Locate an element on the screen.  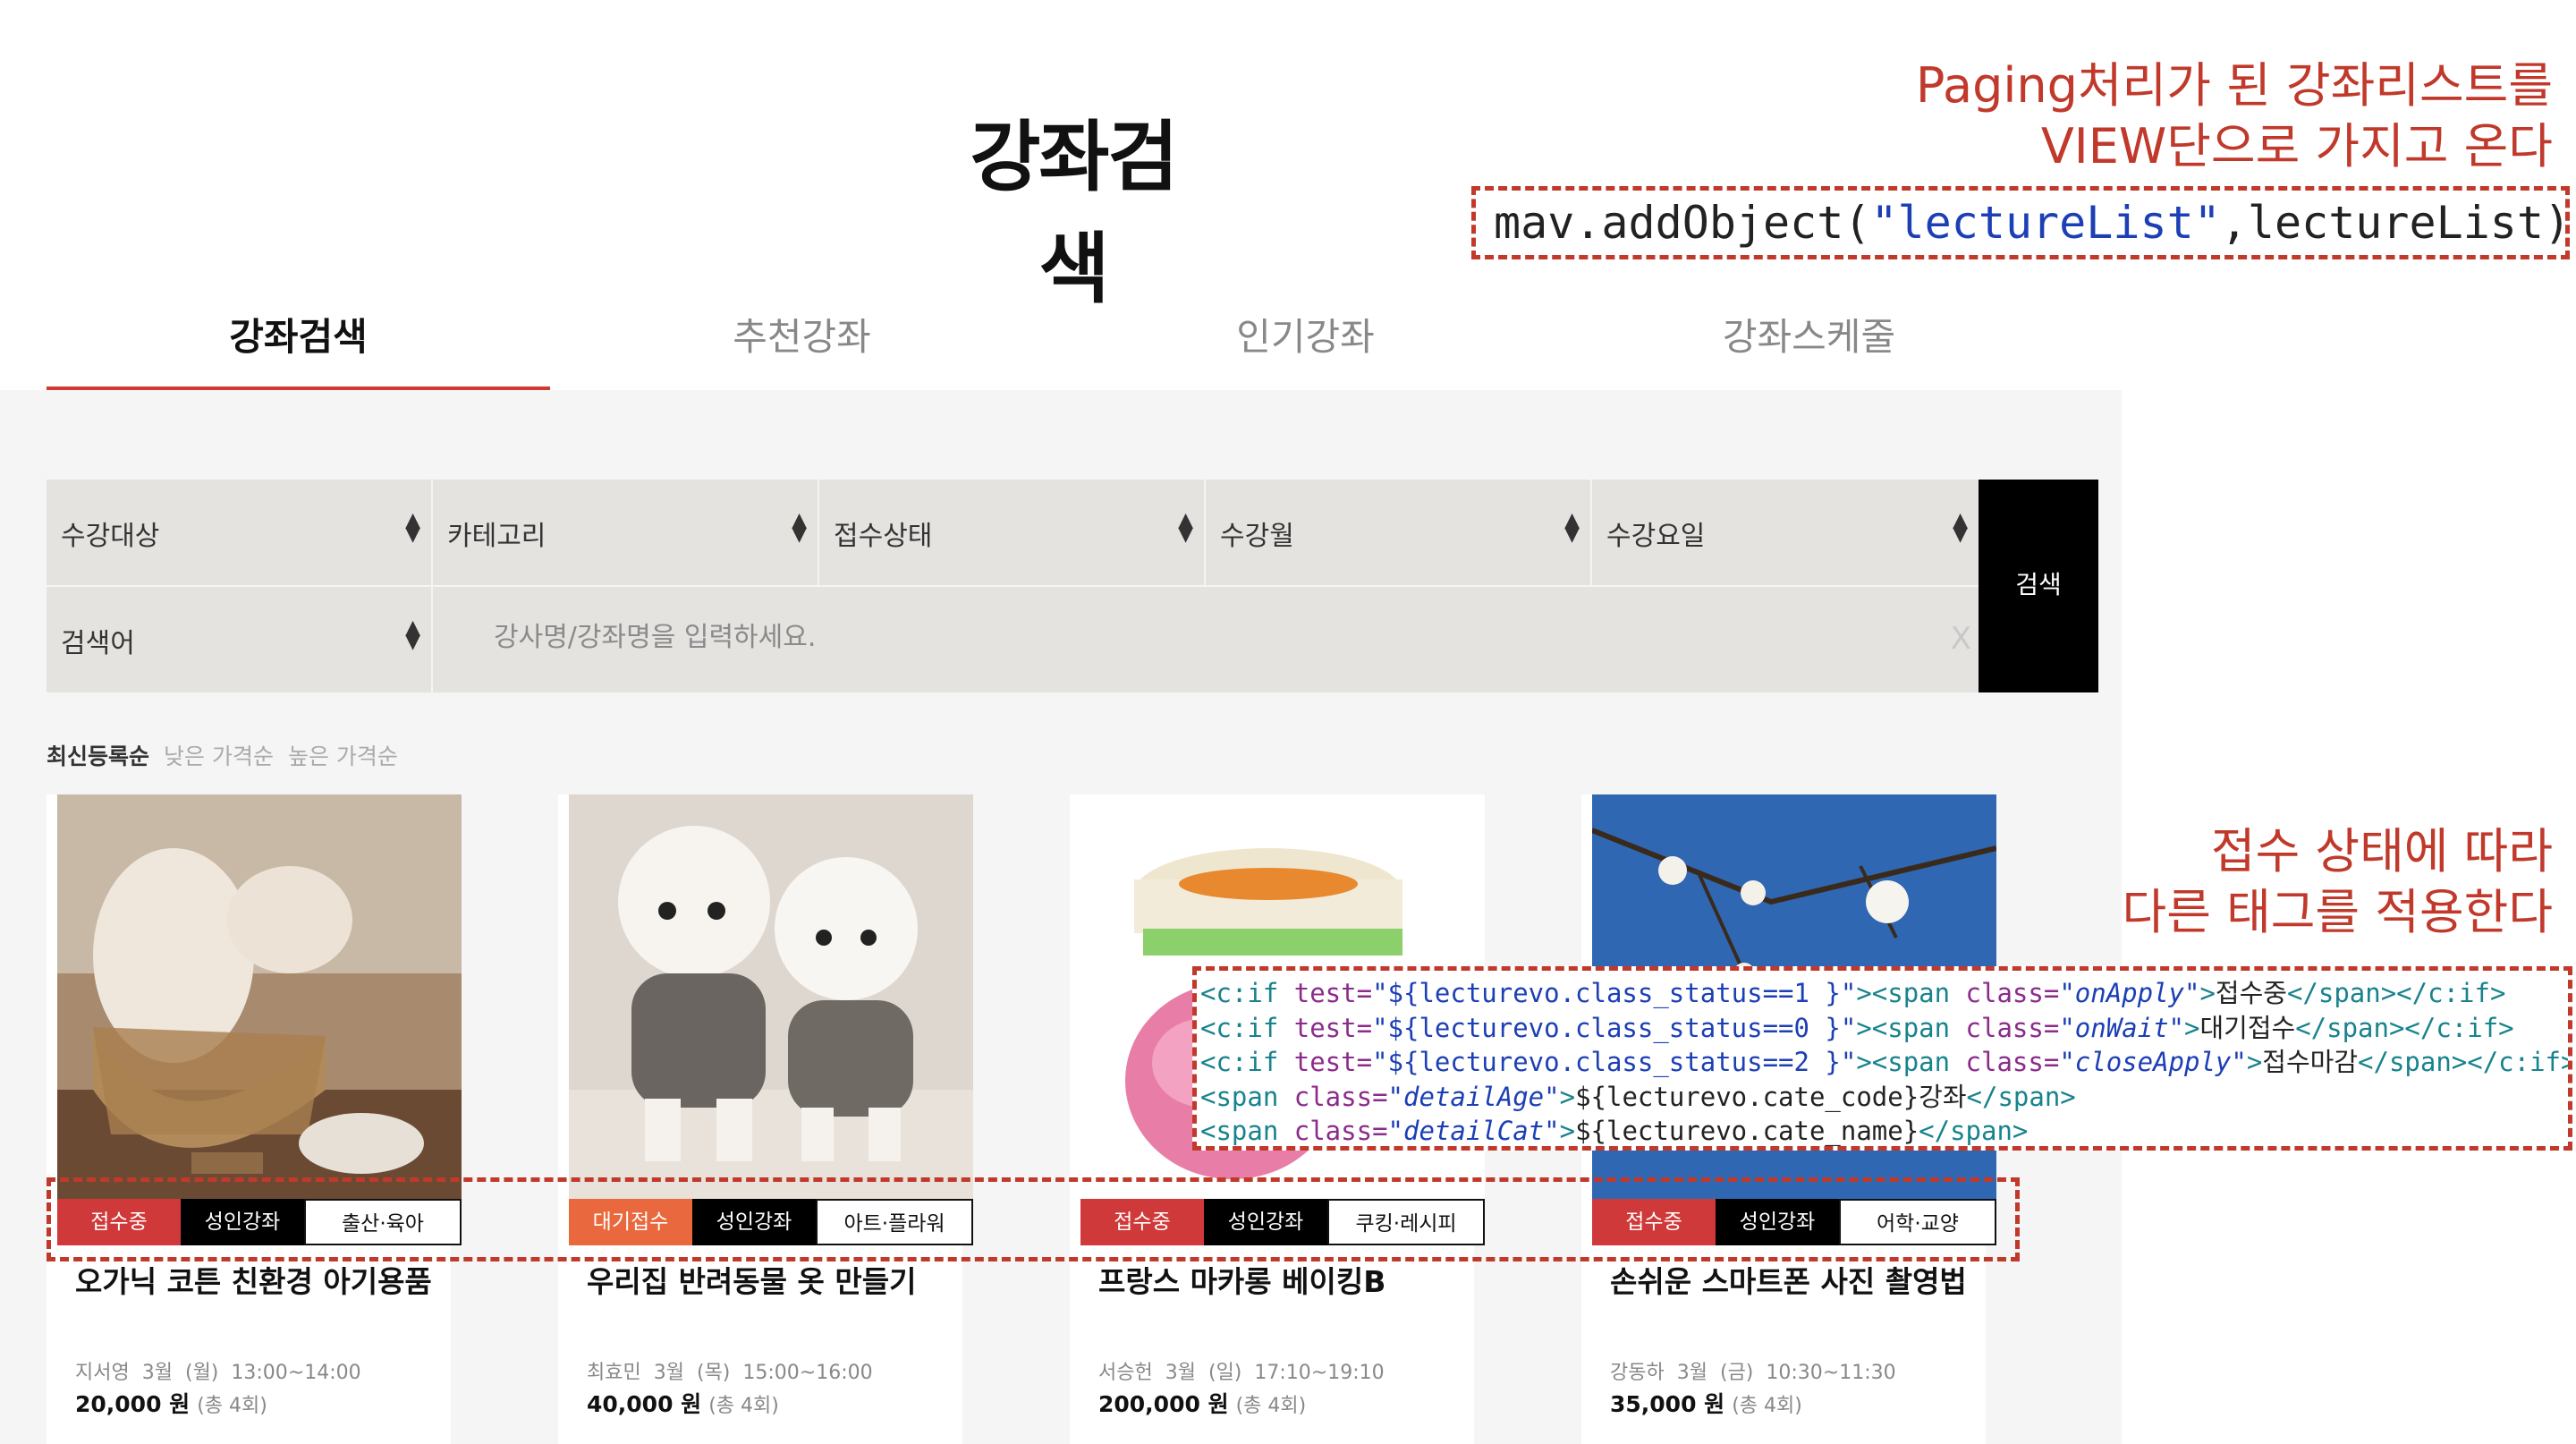
sort-newest: 최신등록순 is located at coordinates (98, 756).